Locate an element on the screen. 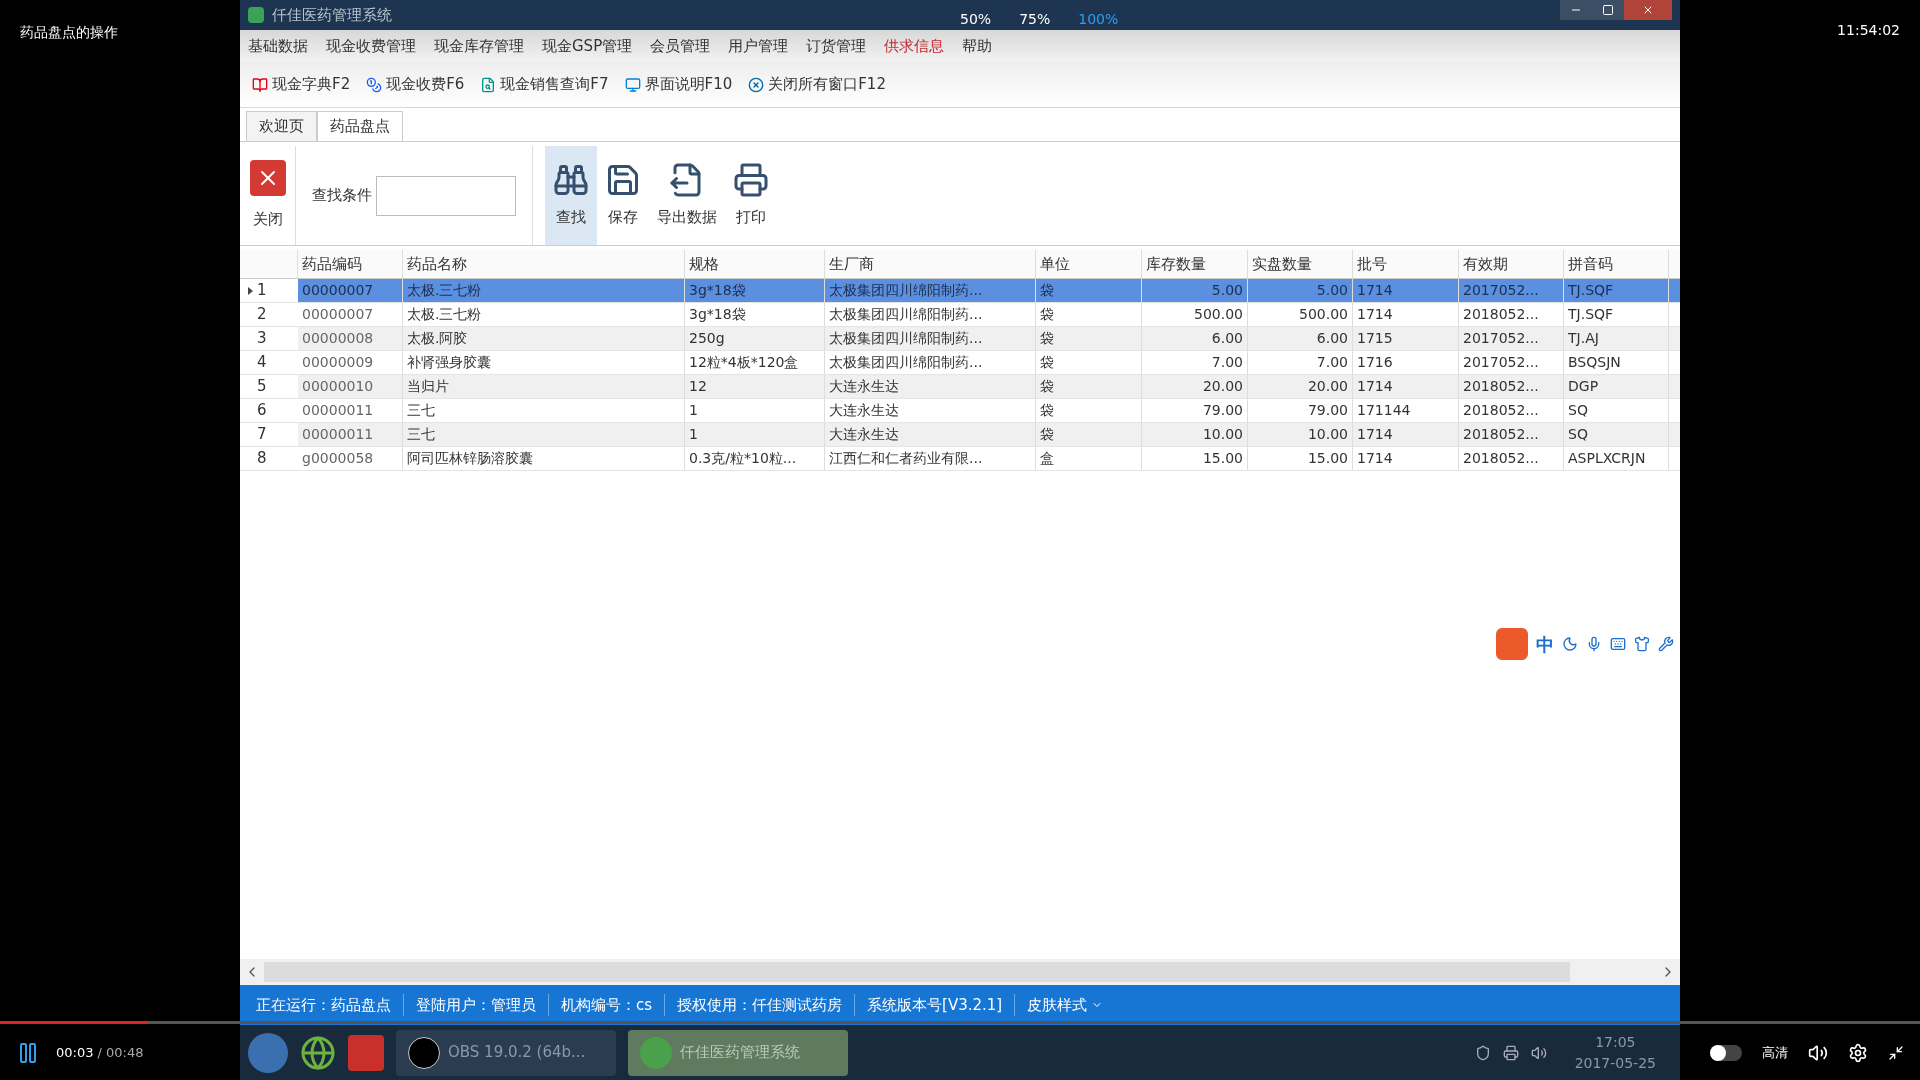 The width and height of the screenshot is (1920, 1080). table-row: 7 00000011 三七 1 大连永生达 袋 10.00 10.00 1714 2018052... SQ is located at coordinates (960, 435).